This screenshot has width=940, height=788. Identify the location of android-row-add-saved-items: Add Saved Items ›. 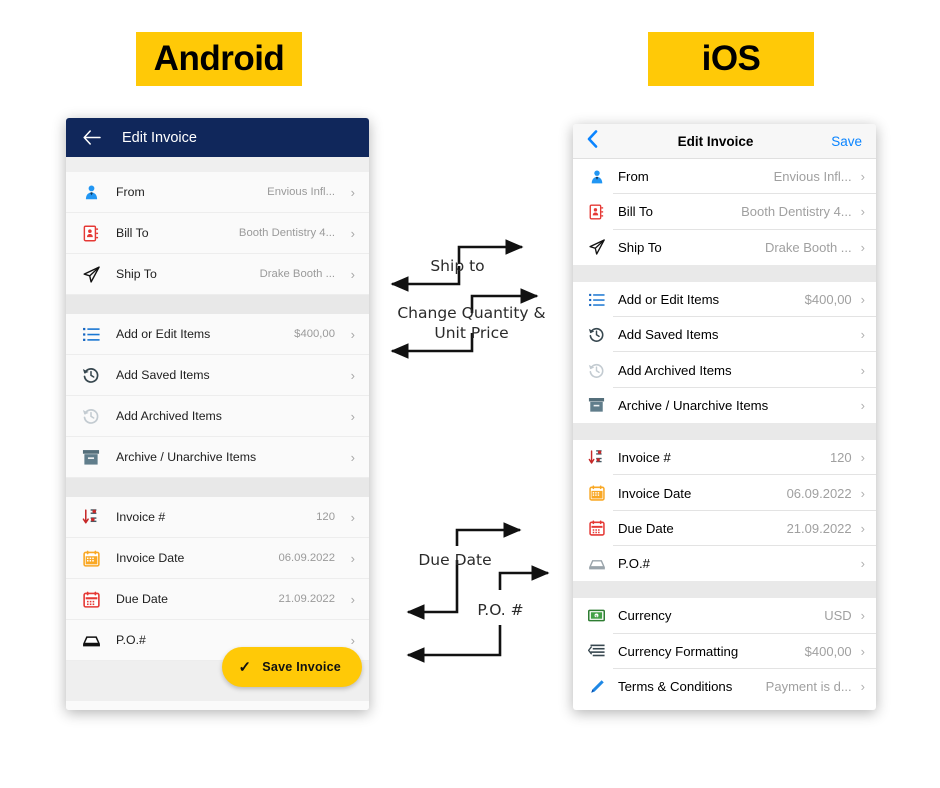
(217, 375).